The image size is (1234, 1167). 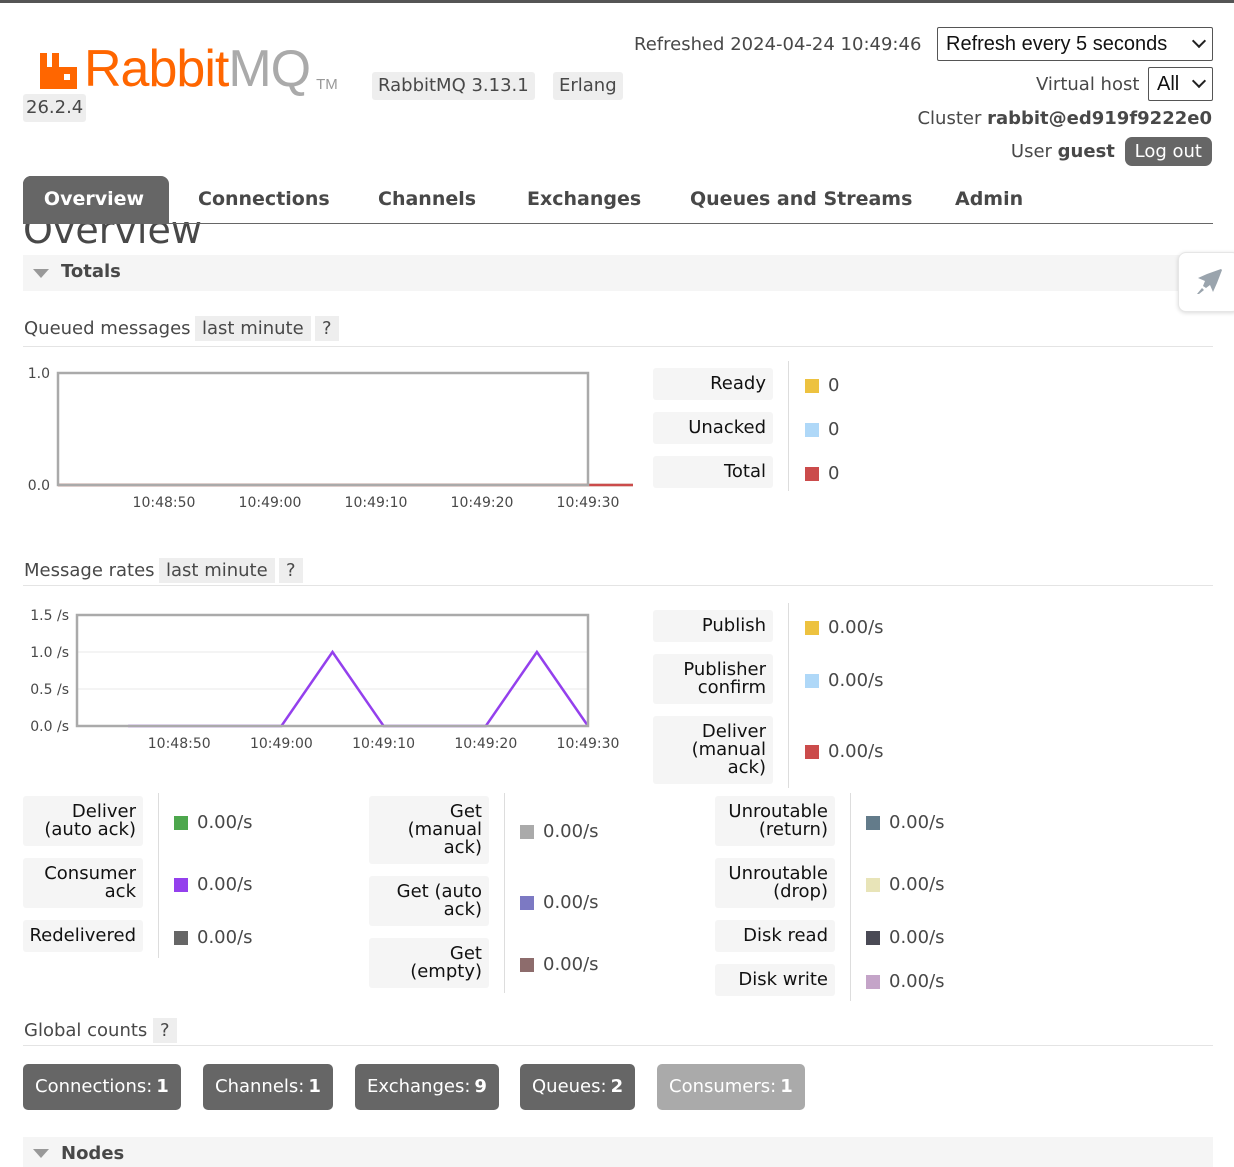 I want to click on y-tick-label: 0.5 /s, so click(x=49, y=690).